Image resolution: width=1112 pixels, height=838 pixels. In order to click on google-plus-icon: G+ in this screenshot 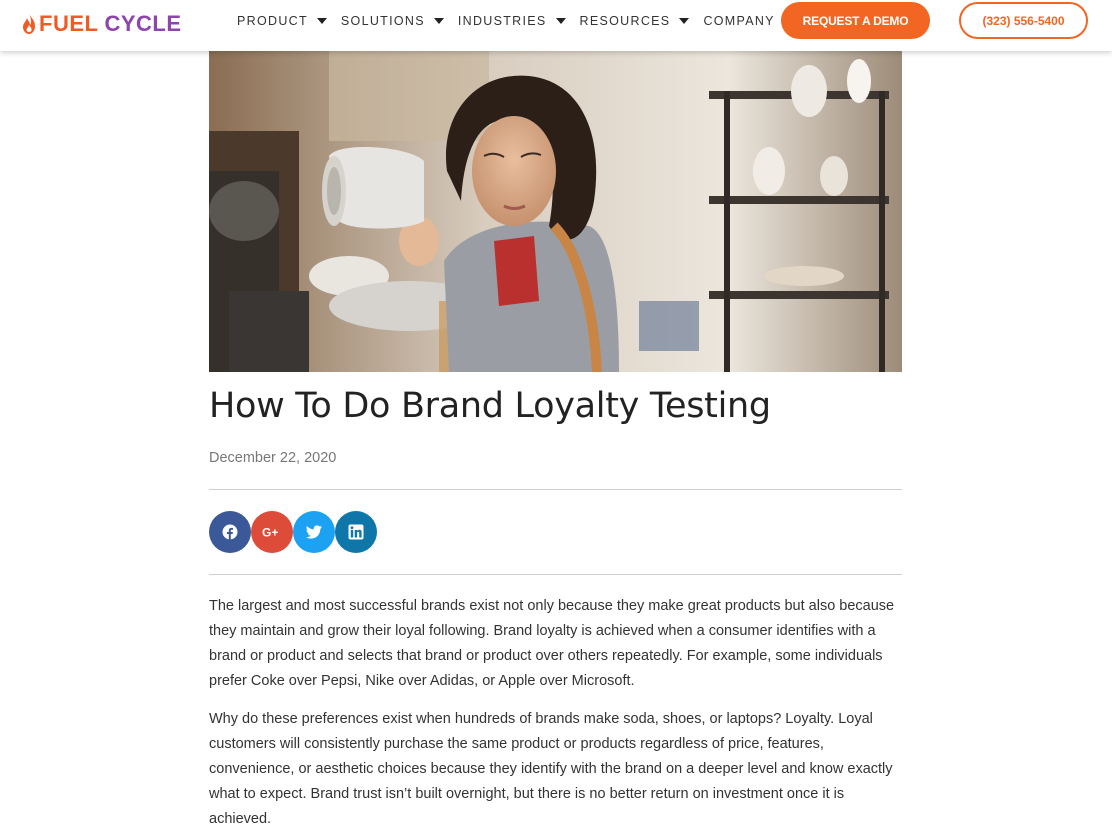, I will do `click(270, 533)`.